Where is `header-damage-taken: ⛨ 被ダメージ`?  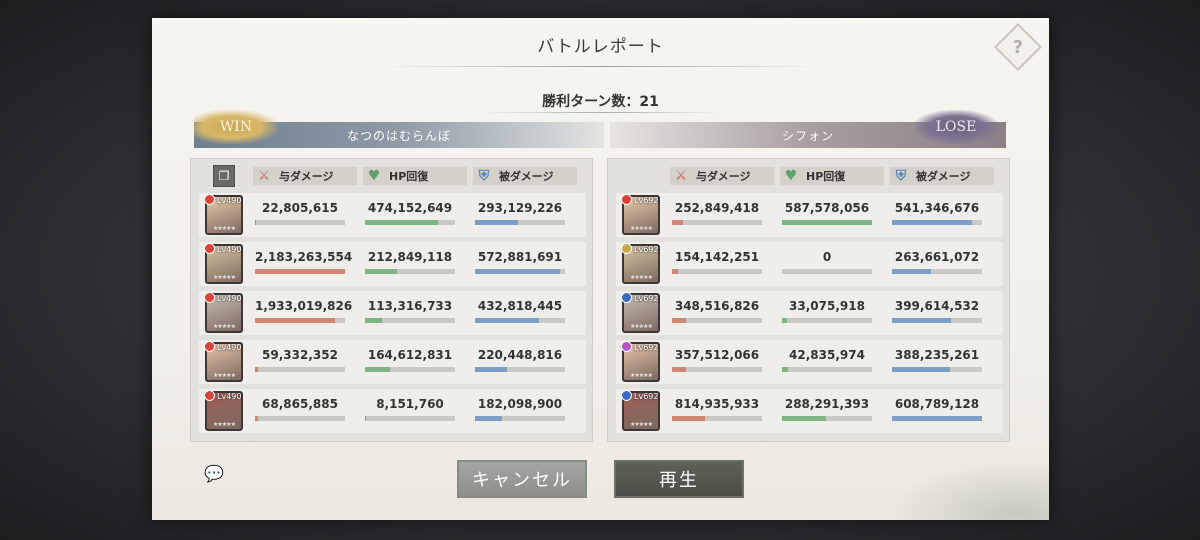 header-damage-taken: ⛨ 被ダメージ is located at coordinates (525, 176).